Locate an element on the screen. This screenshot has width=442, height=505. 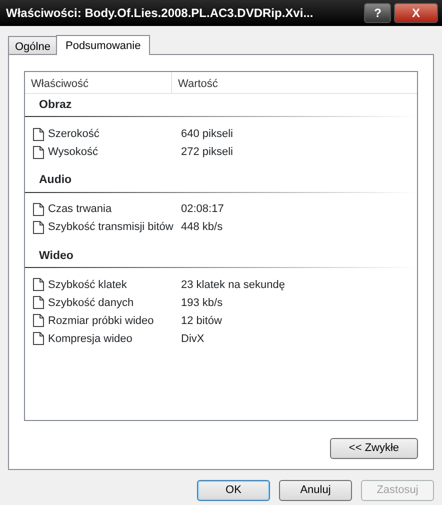
group-title: Audio is located at coordinates (55, 180).